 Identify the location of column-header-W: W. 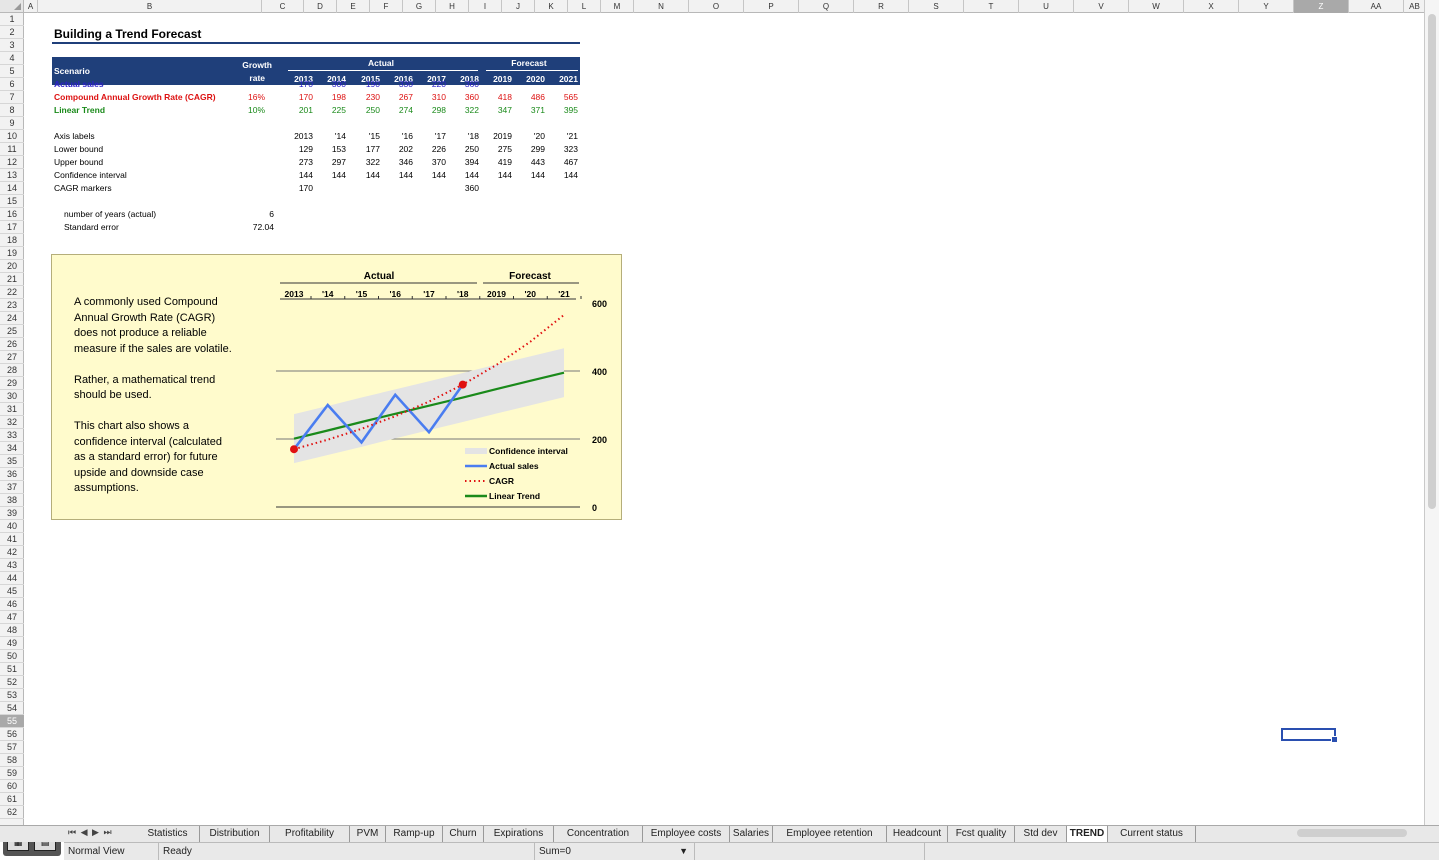
(1156, 6).